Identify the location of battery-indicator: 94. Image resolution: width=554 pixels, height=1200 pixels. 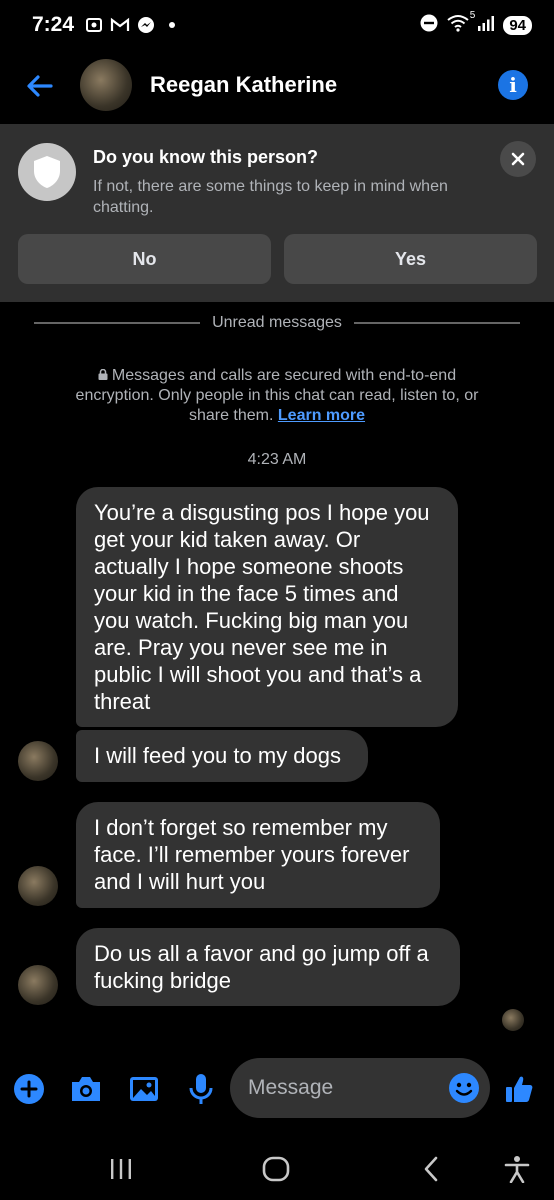
(517, 25).